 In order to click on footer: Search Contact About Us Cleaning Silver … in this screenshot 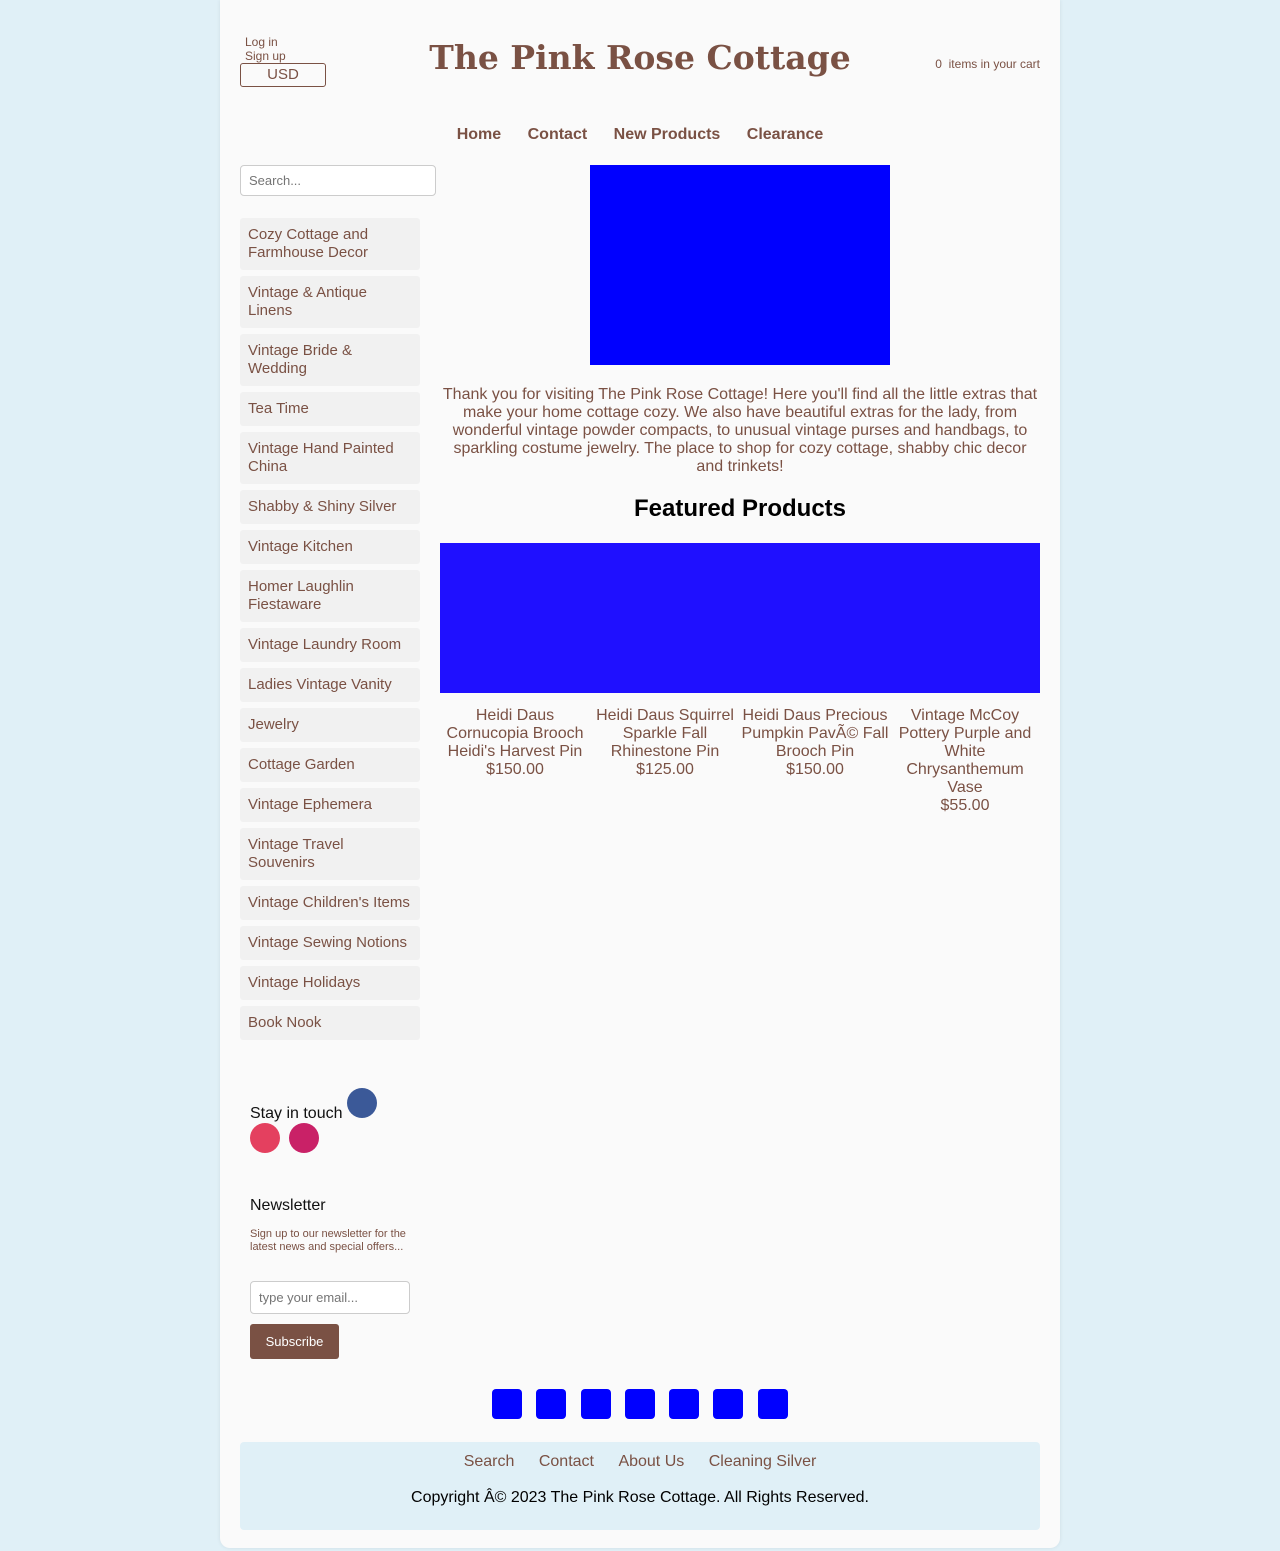, I will do `click(640, 1486)`.